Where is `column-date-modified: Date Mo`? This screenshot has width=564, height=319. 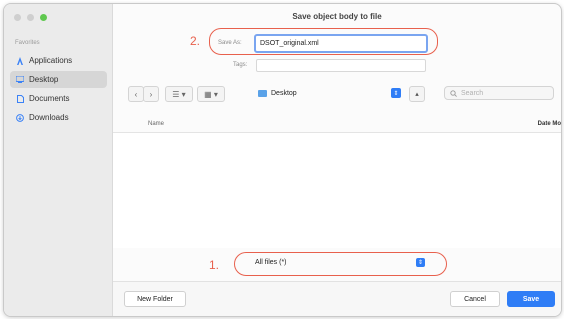 column-date-modified: Date Mo is located at coordinates (549, 124).